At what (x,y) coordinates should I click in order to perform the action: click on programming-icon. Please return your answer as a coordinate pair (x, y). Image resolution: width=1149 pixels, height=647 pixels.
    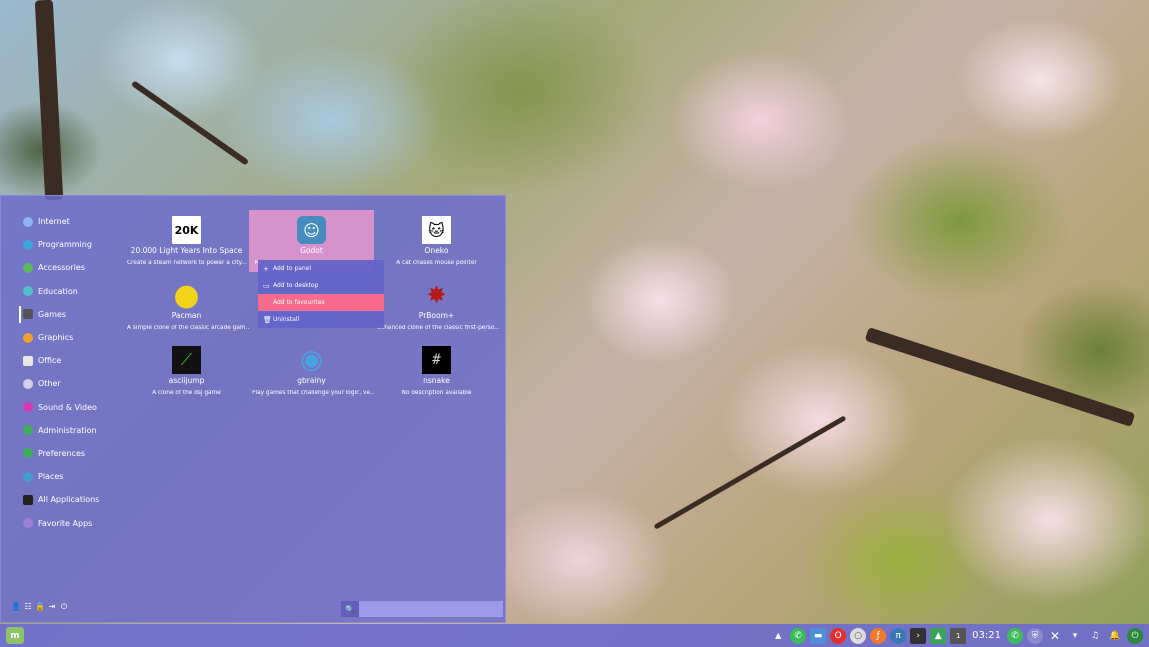
    Looking at the image, I should click on (28, 244).